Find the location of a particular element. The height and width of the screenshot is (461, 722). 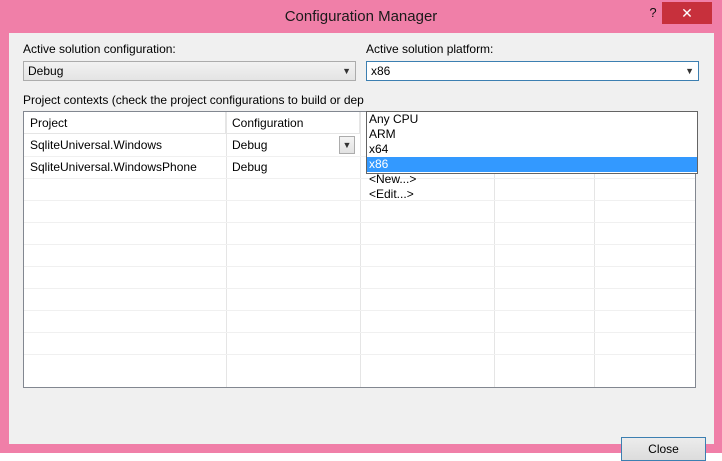

dialog-title: Configuration Manager is located at coordinates (361, 16).